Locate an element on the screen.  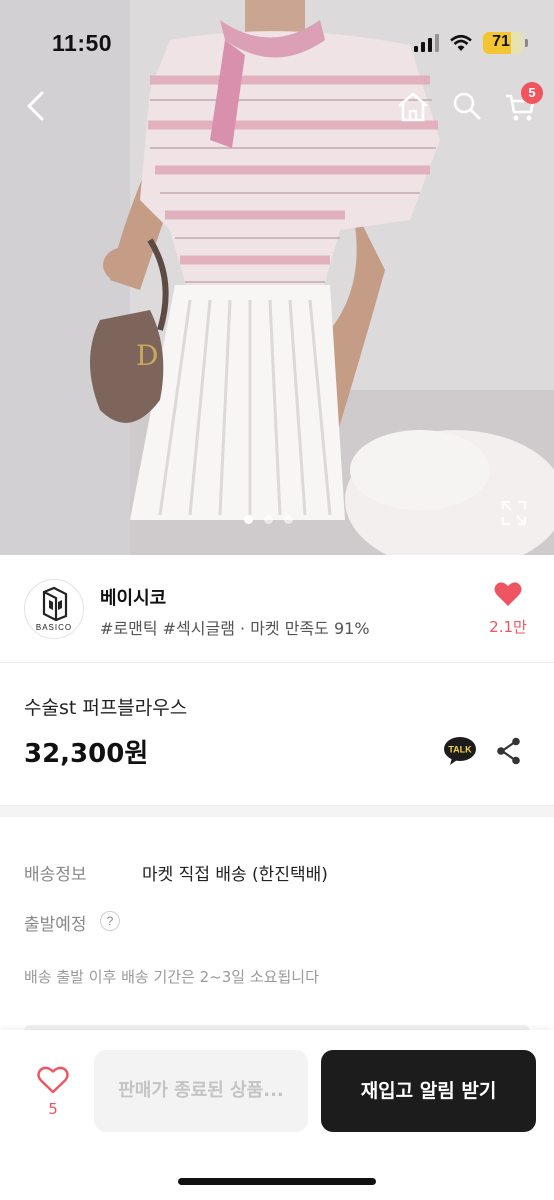
kakao-talk-label: TALK is located at coordinates (460, 750).